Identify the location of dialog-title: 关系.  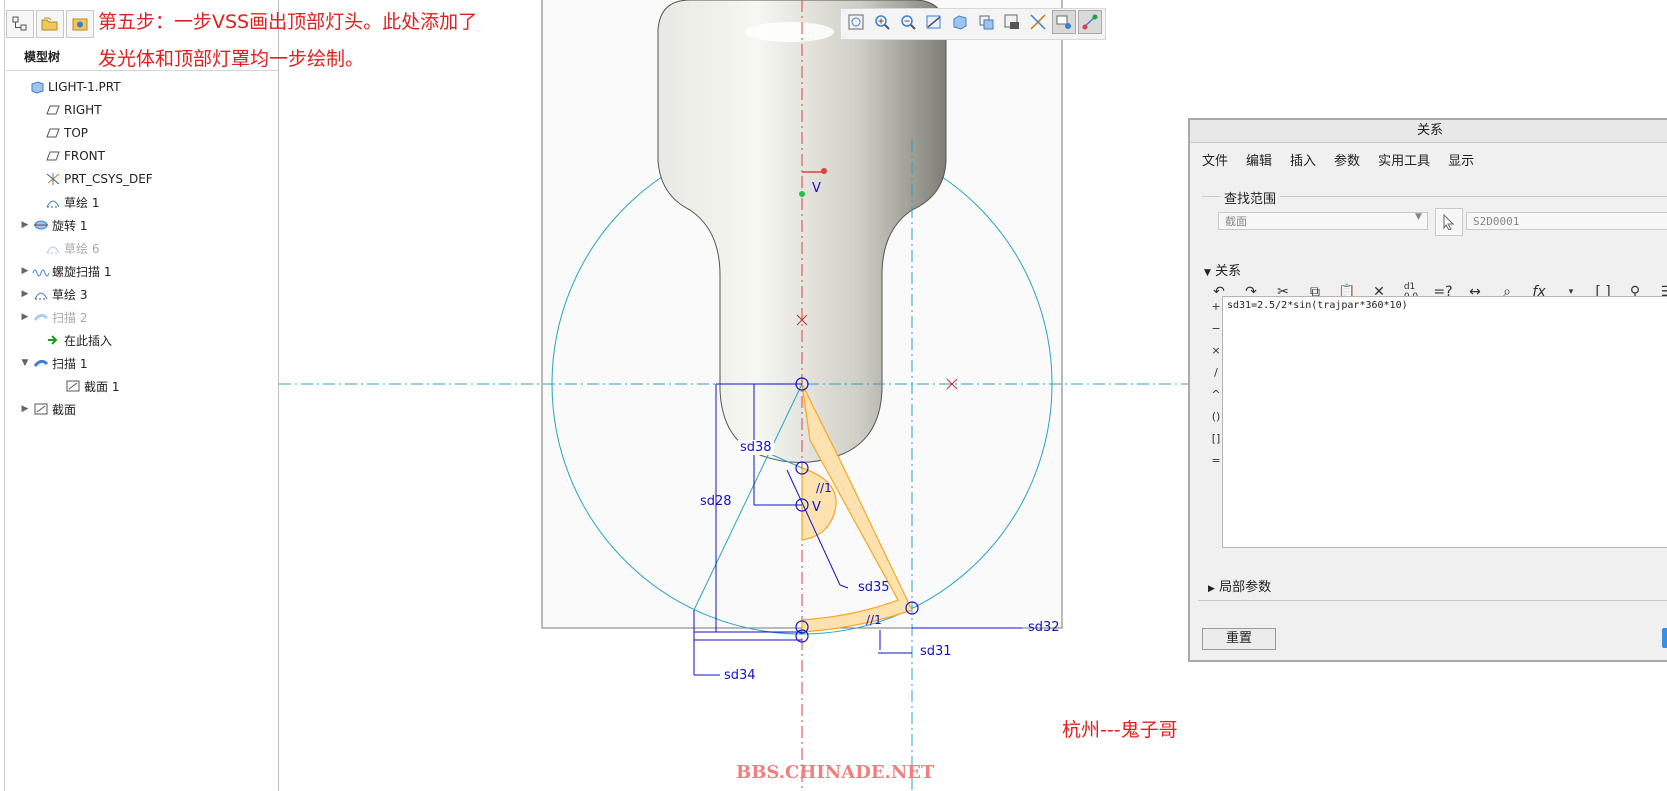
(1428, 131).